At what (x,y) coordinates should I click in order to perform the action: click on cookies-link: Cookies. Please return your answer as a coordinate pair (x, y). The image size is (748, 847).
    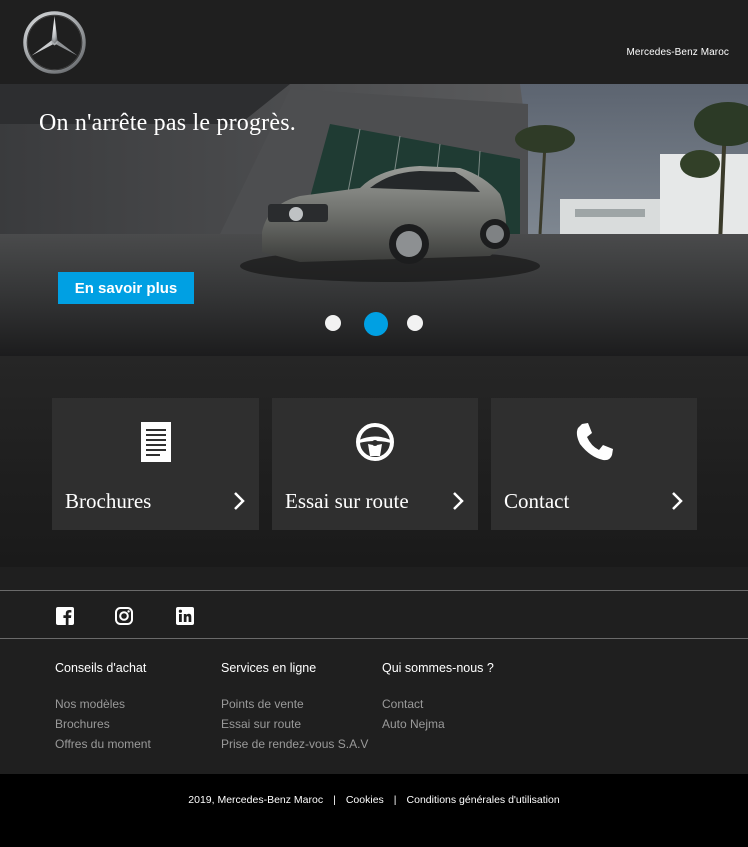
    Looking at the image, I should click on (365, 800).